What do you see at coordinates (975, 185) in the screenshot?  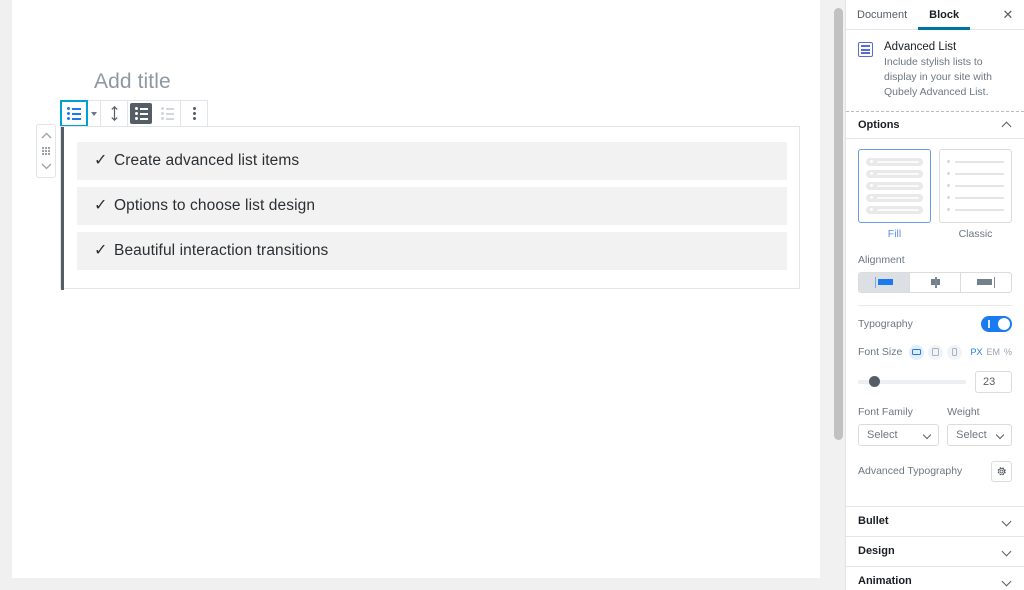 I see `layout-preview-classic` at bounding box center [975, 185].